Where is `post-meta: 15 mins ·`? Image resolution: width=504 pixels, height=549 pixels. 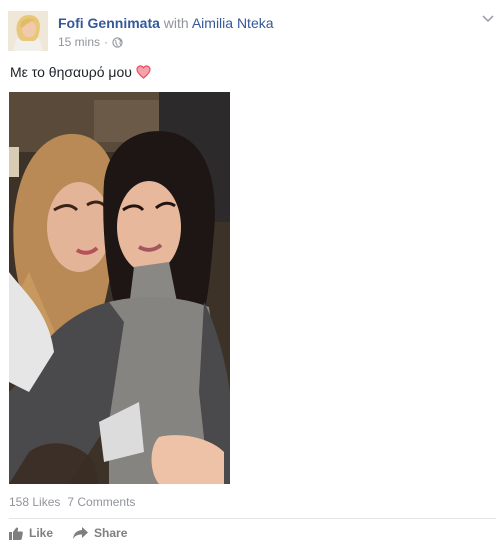 post-meta: 15 mins · is located at coordinates (90, 42).